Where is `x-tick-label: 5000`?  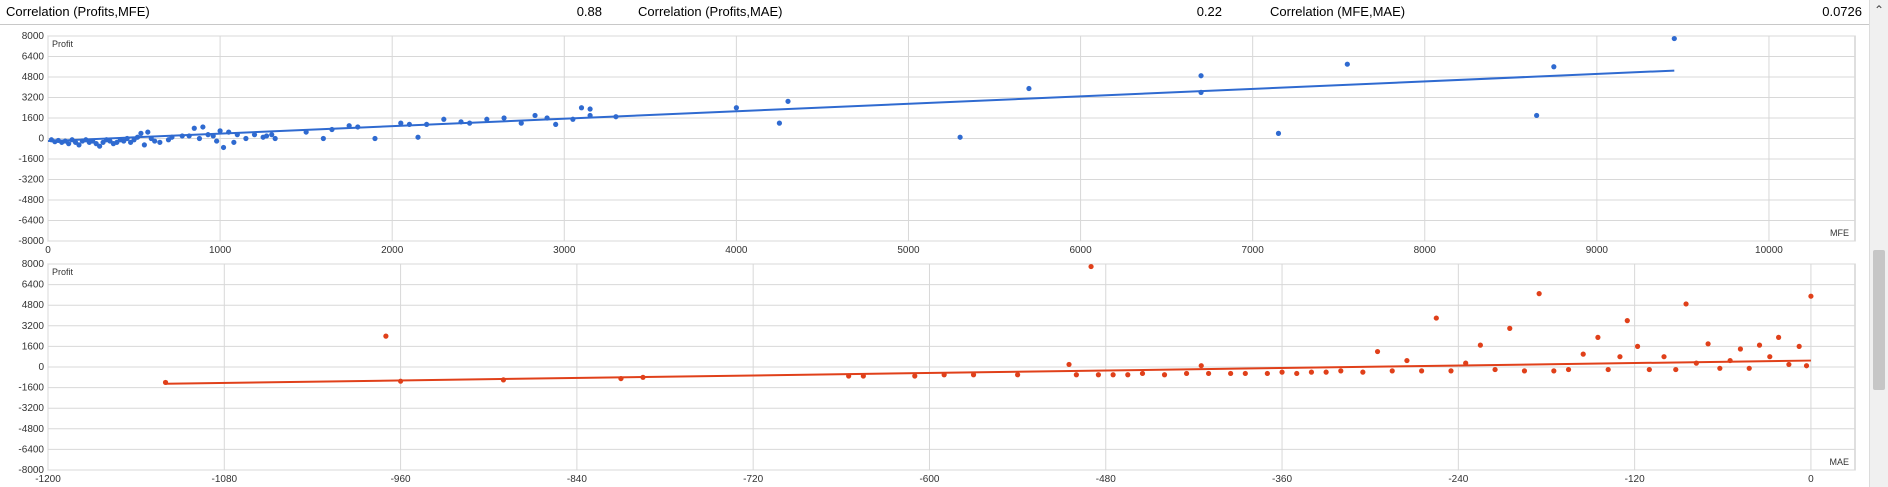
x-tick-label: 5000 is located at coordinates (908, 249).